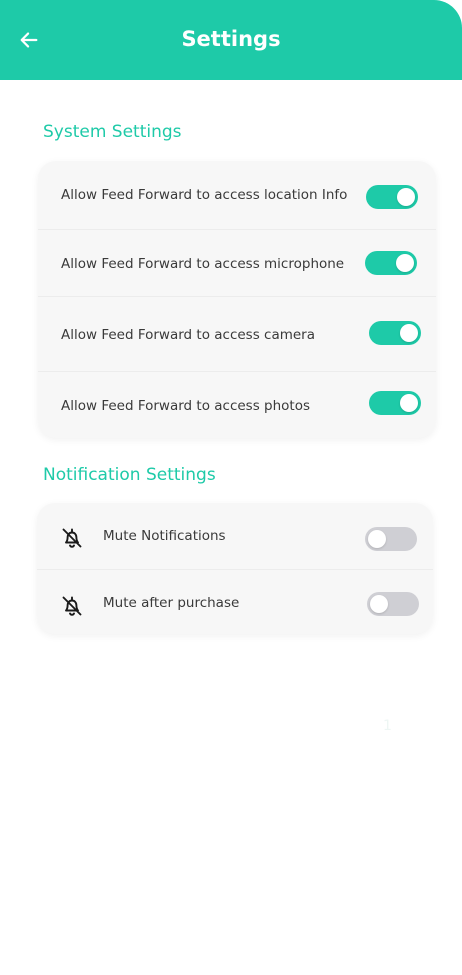  Describe the element at coordinates (392, 197) in the screenshot. I see `location-toggle` at that location.